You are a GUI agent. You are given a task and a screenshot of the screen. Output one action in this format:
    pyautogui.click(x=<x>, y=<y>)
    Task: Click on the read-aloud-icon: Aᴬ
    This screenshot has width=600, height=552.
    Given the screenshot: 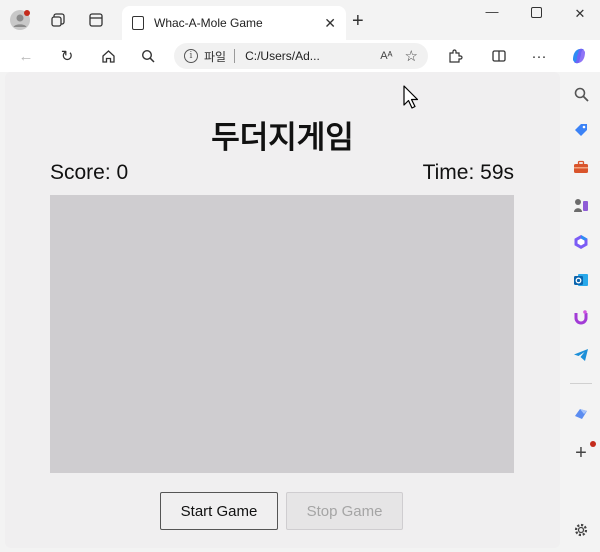 What is the action you would take?
    pyautogui.click(x=386, y=56)
    